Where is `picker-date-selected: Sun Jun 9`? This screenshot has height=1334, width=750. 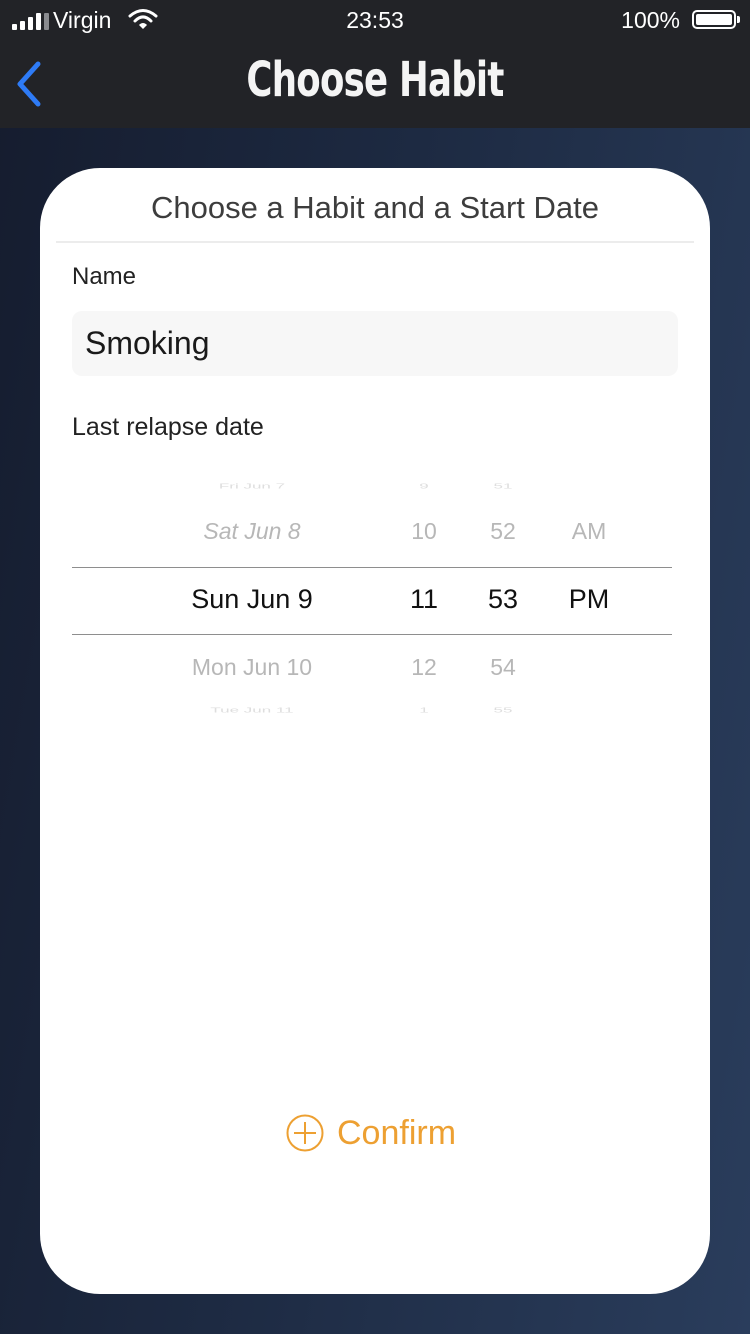
picker-date-selected: Sun Jun 9 is located at coordinates (252, 599).